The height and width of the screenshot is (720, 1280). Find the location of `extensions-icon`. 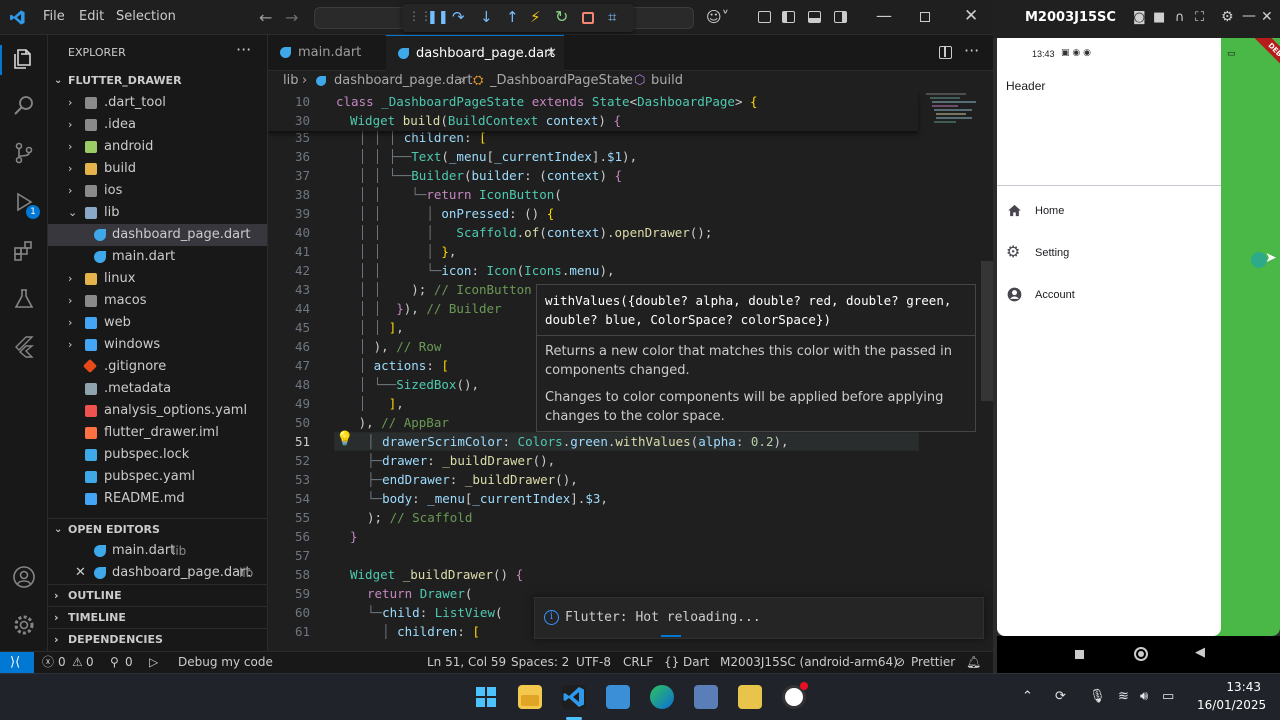

extensions-icon is located at coordinates (24, 251).